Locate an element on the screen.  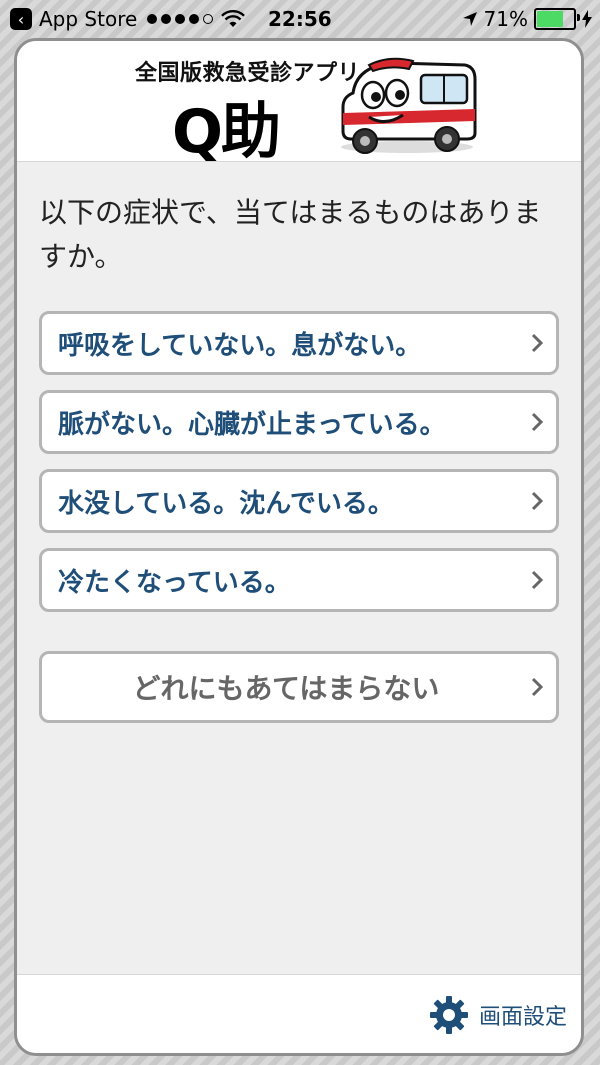
option-cold: 冷たくなっている。 is located at coordinates (299, 580).